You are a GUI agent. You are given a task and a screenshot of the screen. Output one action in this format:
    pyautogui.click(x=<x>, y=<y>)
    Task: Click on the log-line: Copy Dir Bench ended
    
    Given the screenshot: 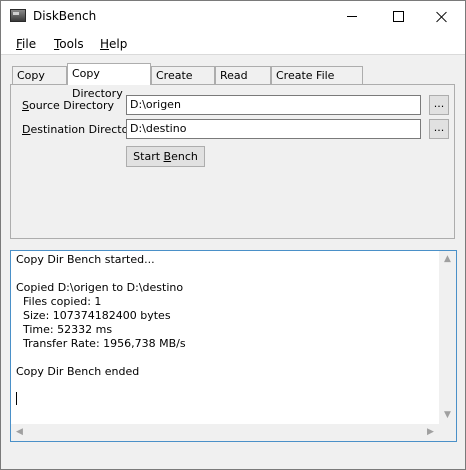 What is the action you would take?
    pyautogui.click(x=78, y=371)
    